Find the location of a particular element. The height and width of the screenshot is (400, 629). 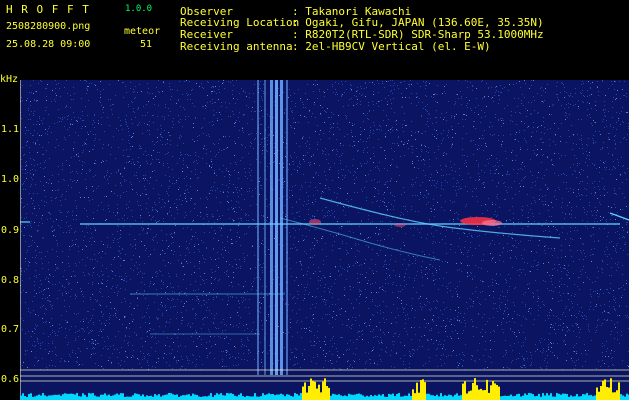

y-tick-label: 0.9 is located at coordinates (10, 230).